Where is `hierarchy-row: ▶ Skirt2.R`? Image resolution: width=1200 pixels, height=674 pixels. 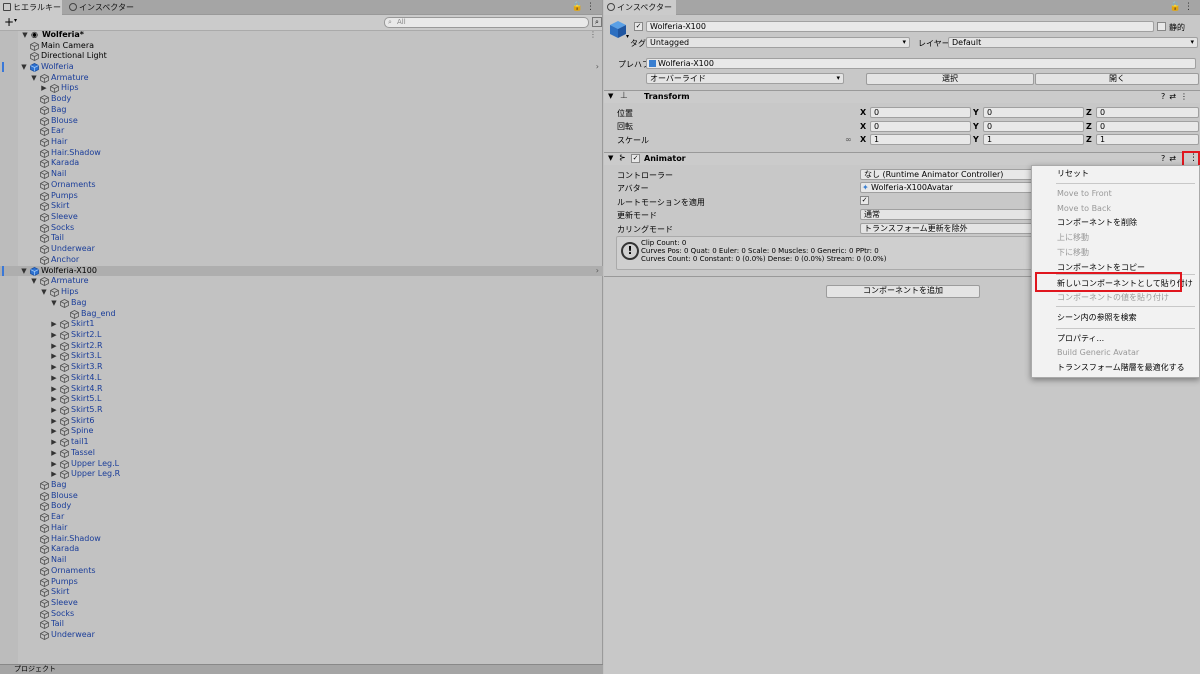 hierarchy-row: ▶ Skirt2.R is located at coordinates (301, 346).